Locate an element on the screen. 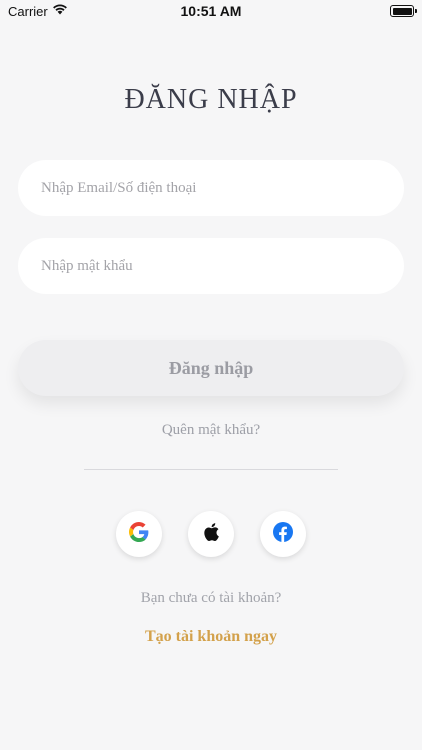  apple-login-button is located at coordinates (211, 534).